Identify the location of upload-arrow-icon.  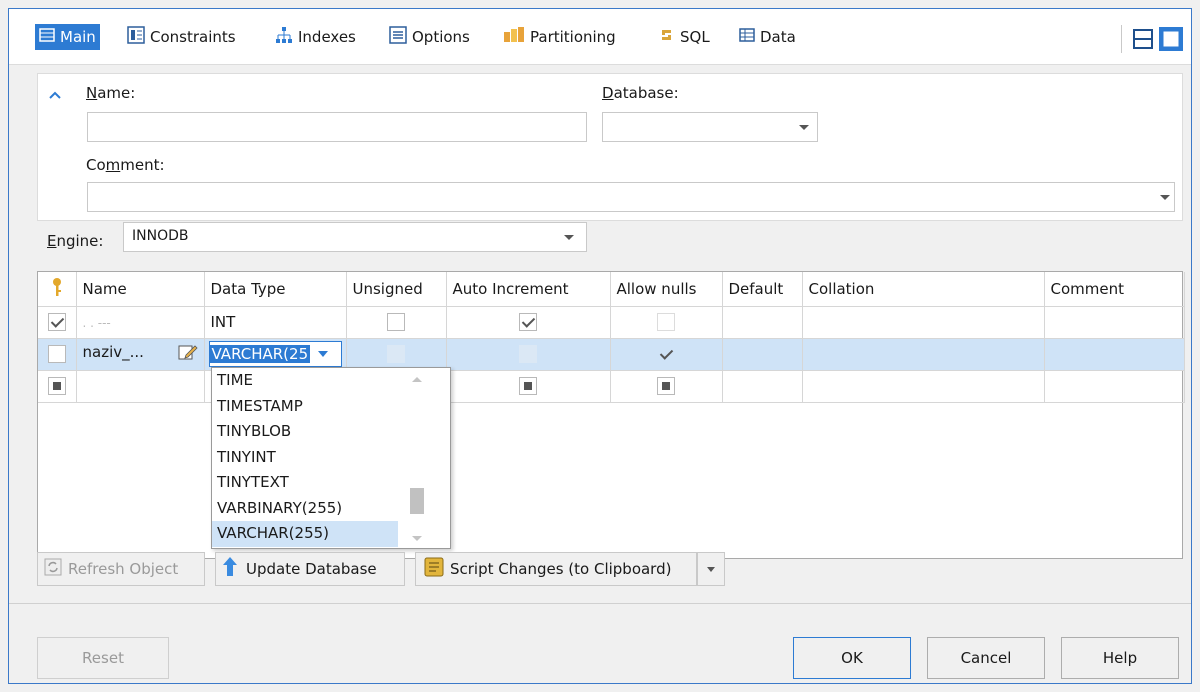
(230, 569).